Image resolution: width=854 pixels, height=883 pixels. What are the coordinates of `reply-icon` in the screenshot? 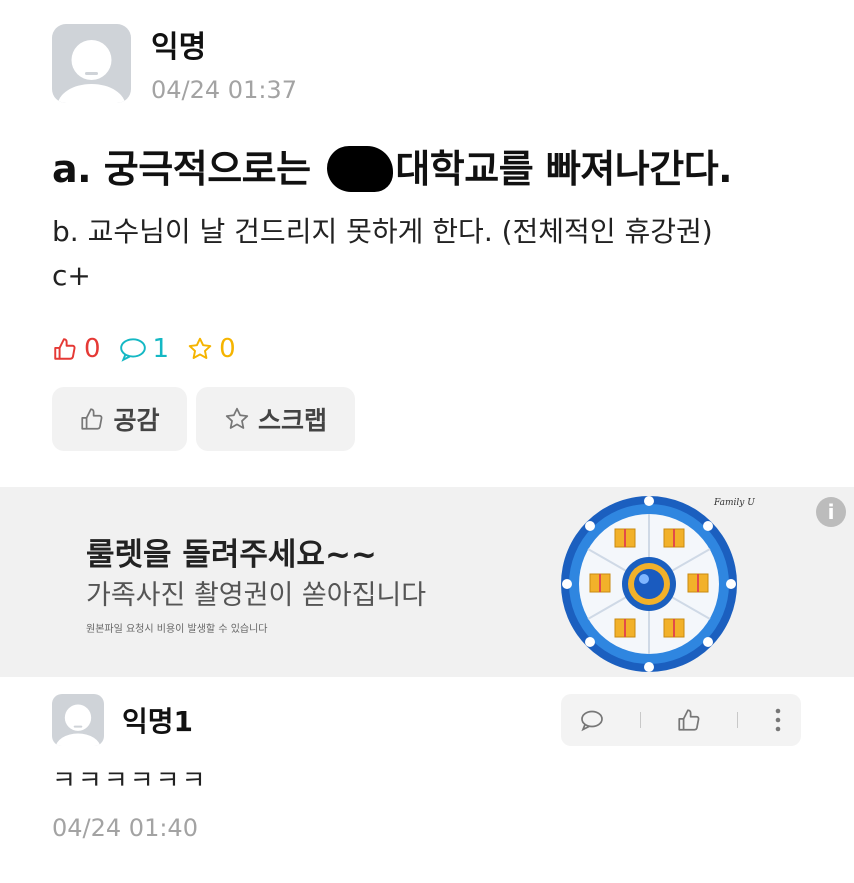 It's located at (592, 720).